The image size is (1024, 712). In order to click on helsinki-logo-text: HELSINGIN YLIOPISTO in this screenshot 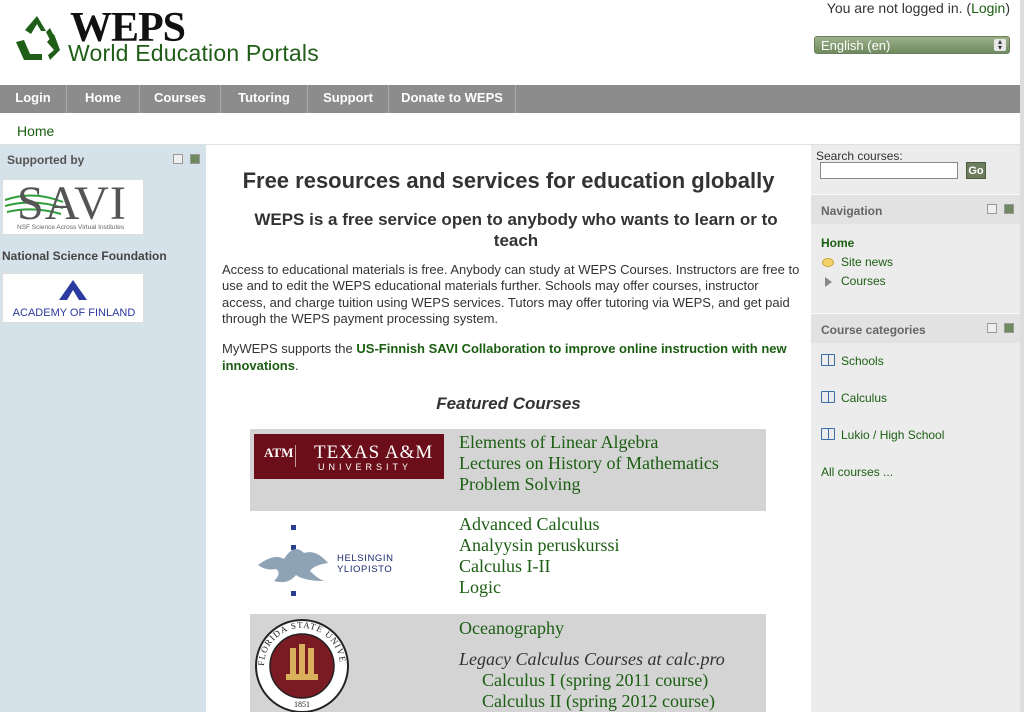, I will do `click(365, 564)`.